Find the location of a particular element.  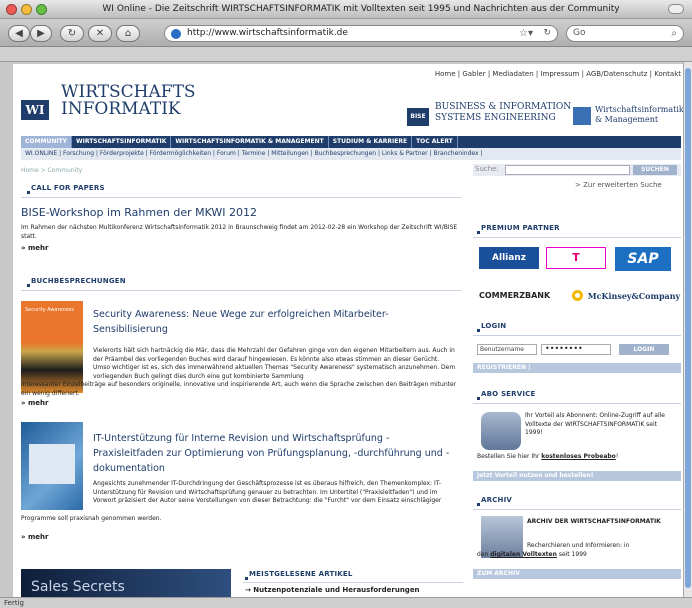

mckinsey-logo: McKinsey&Company is located at coordinates (634, 296).